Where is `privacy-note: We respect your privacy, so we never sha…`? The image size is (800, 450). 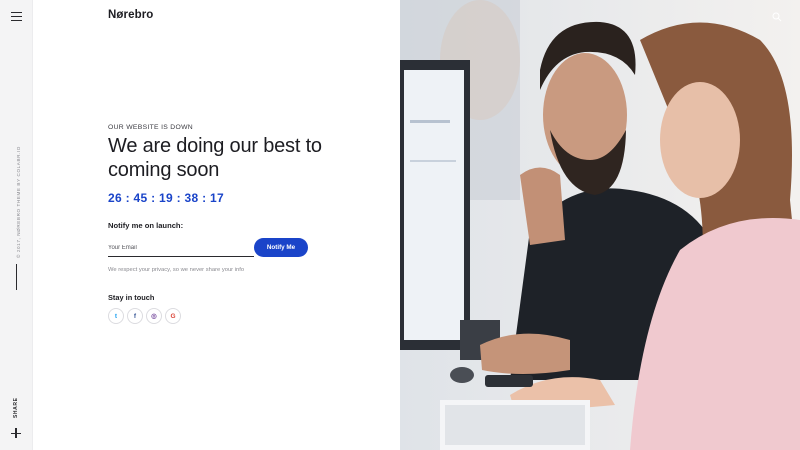
privacy-note: We respect your privacy, so we never sha… is located at coordinates (176, 270).